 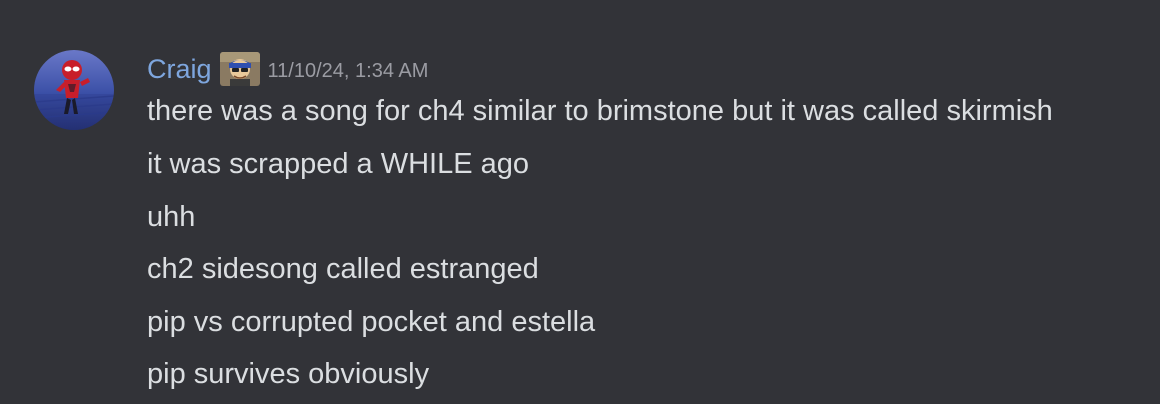 What do you see at coordinates (371, 322) in the screenshot?
I see `message-line: pip vs corrupted pocket and estella` at bounding box center [371, 322].